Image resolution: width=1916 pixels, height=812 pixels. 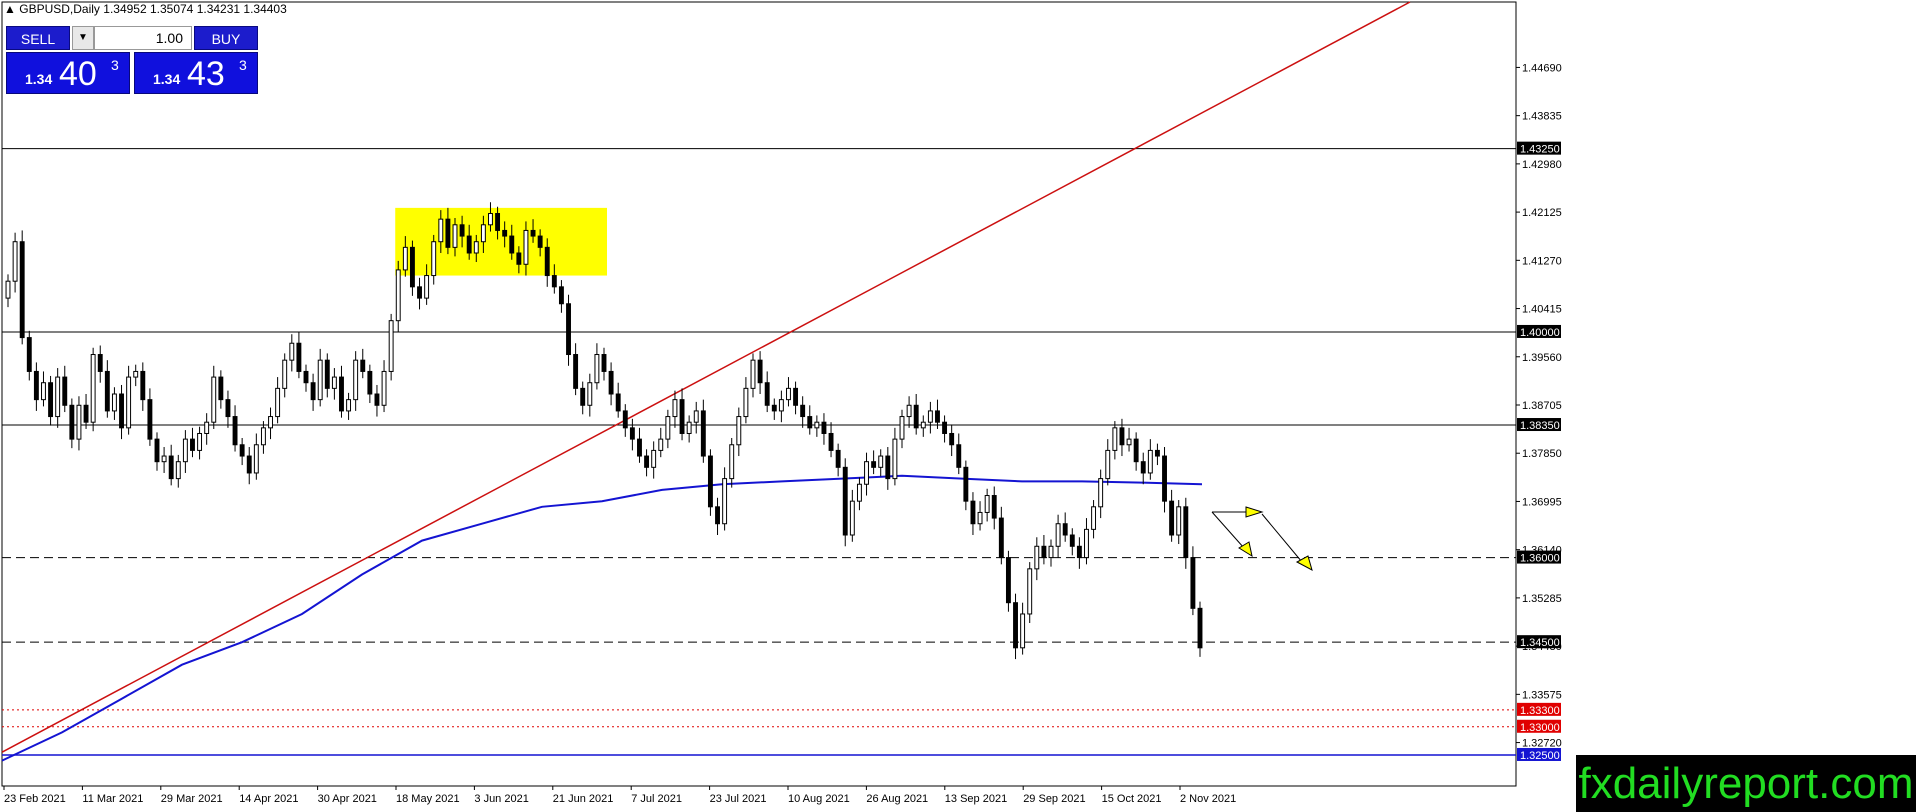 I want to click on symbol-label: GBPUSD,Daily, so click(x=59, y=9).